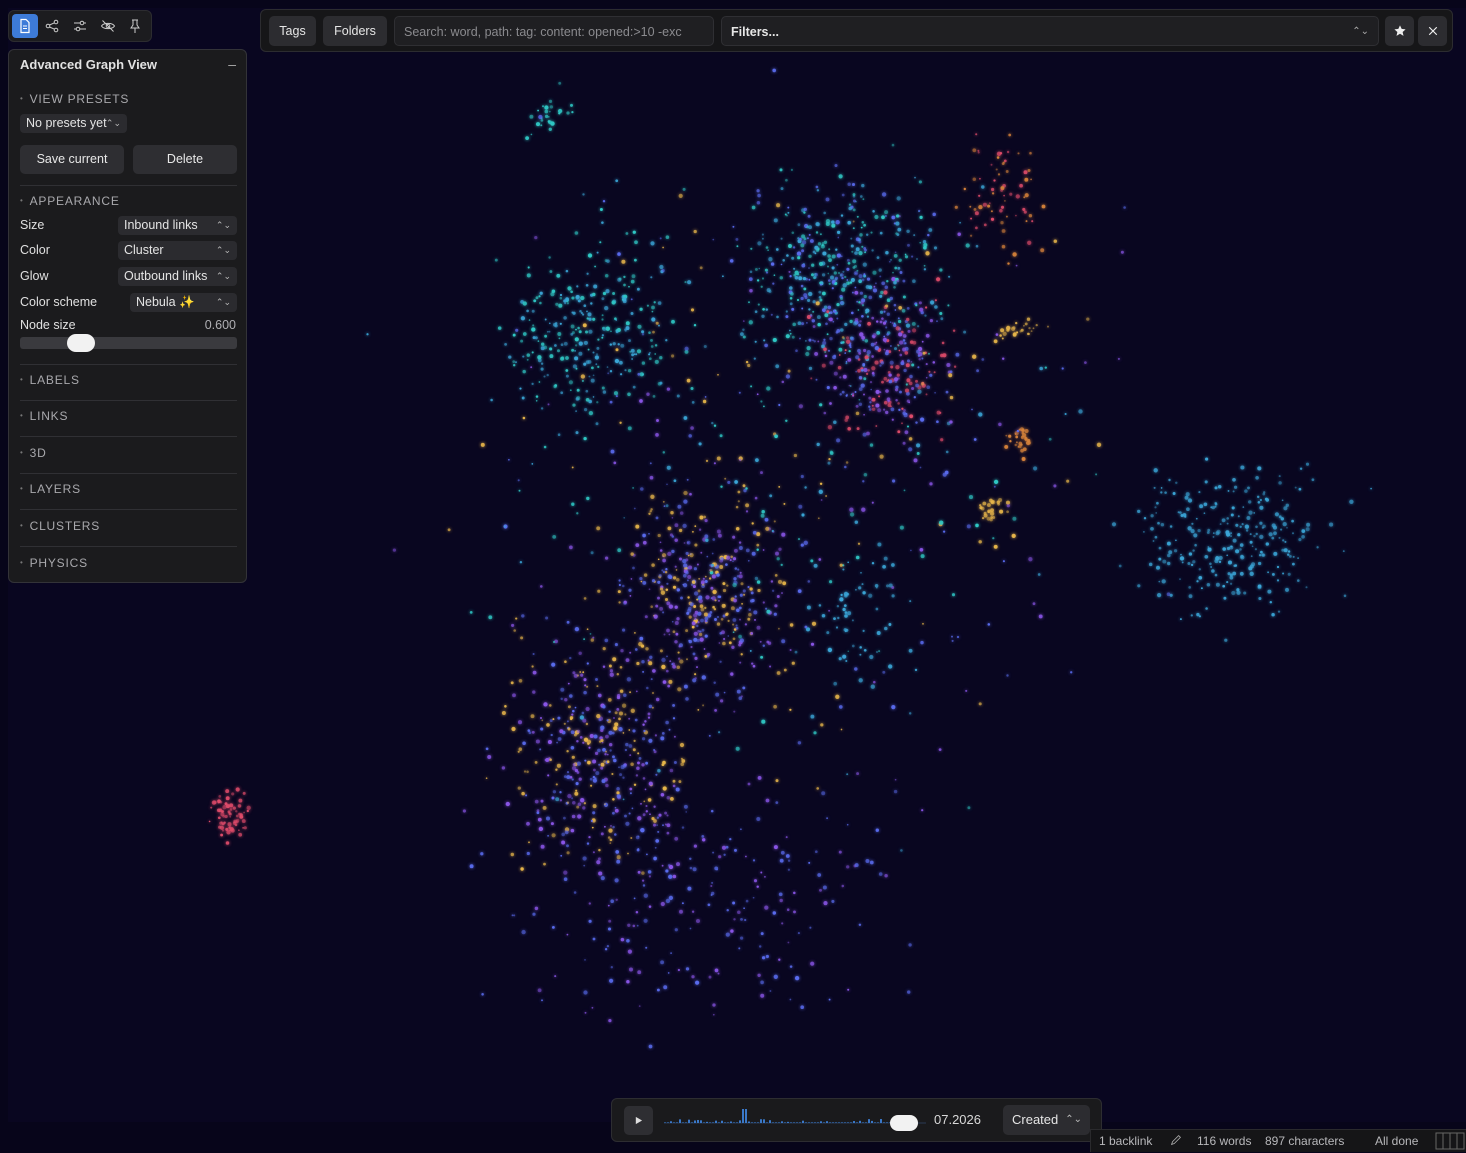 Image resolution: width=1466 pixels, height=1153 pixels. Describe the element at coordinates (34, 276) in the screenshot. I see `glow-label: Glow` at that location.